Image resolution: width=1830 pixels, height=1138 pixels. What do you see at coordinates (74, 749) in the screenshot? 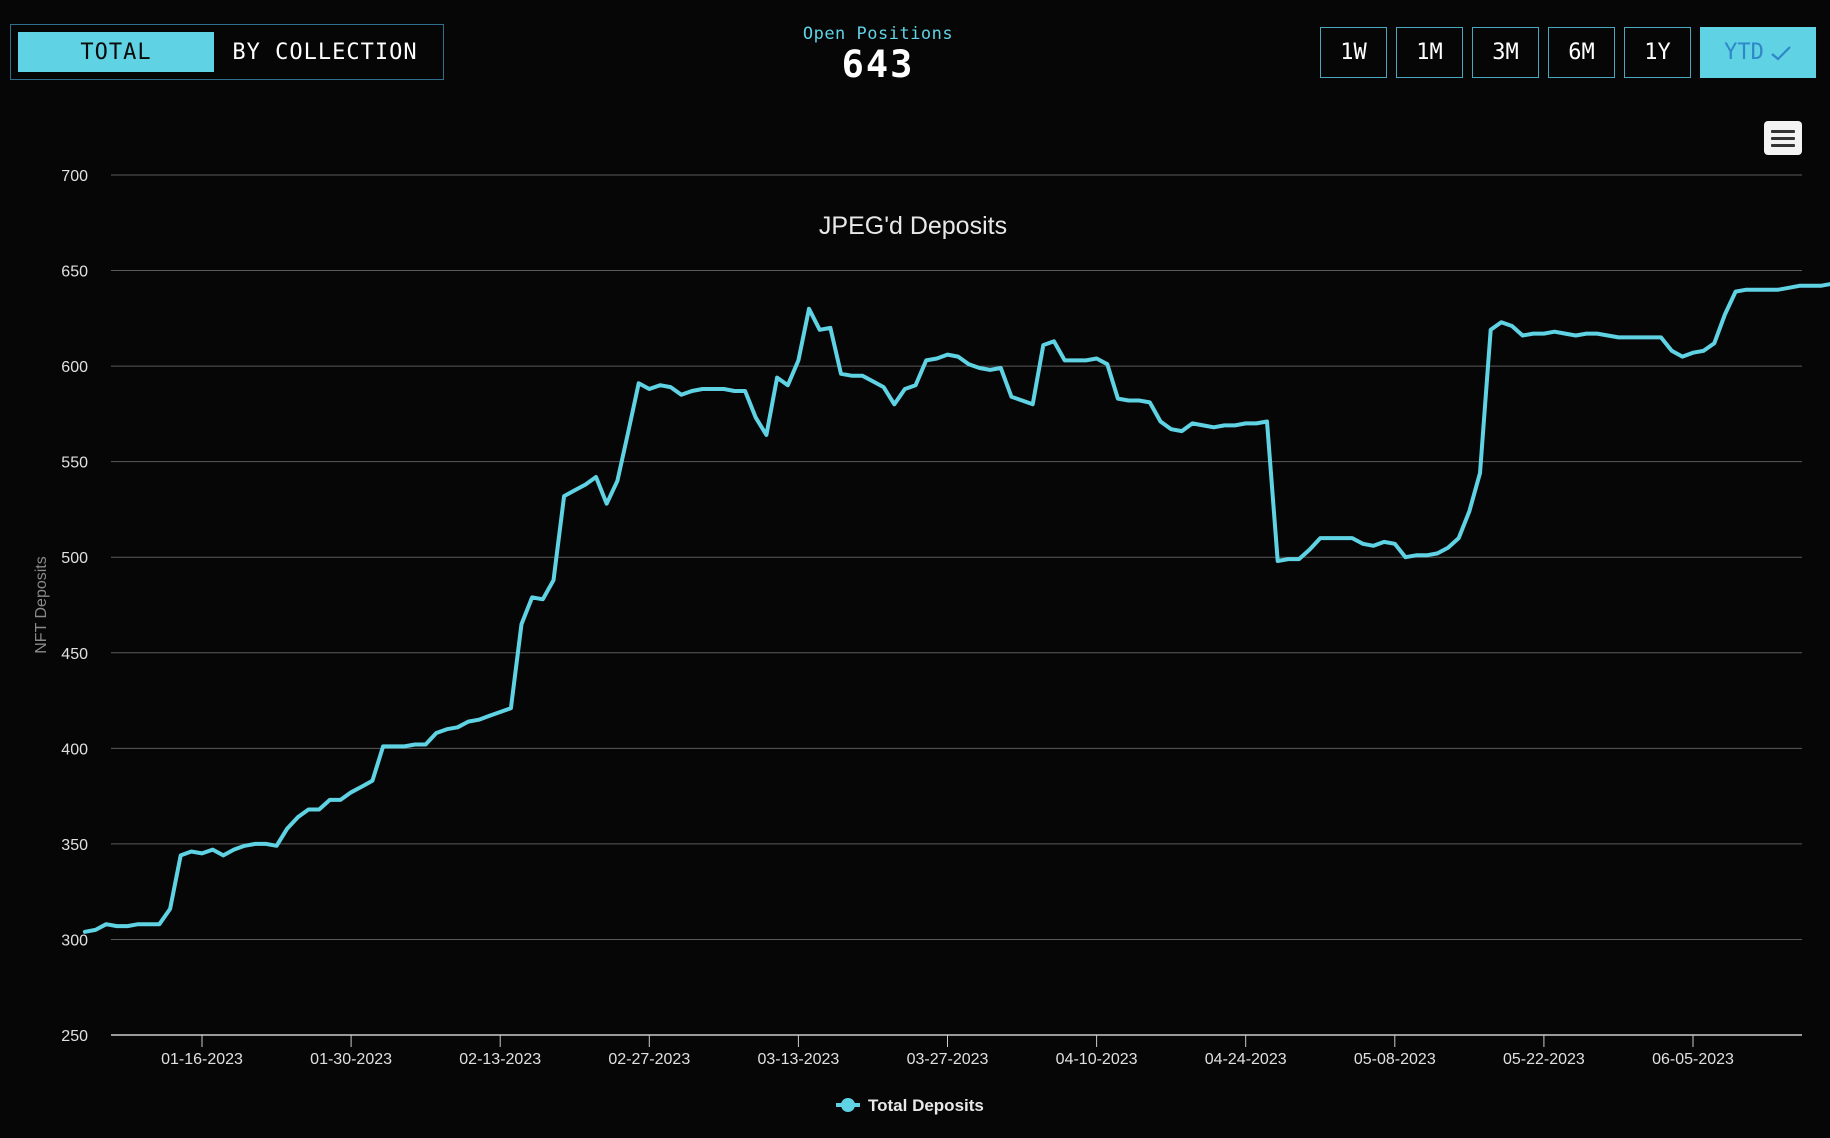
I see `y-tick-label: 400` at bounding box center [74, 749].